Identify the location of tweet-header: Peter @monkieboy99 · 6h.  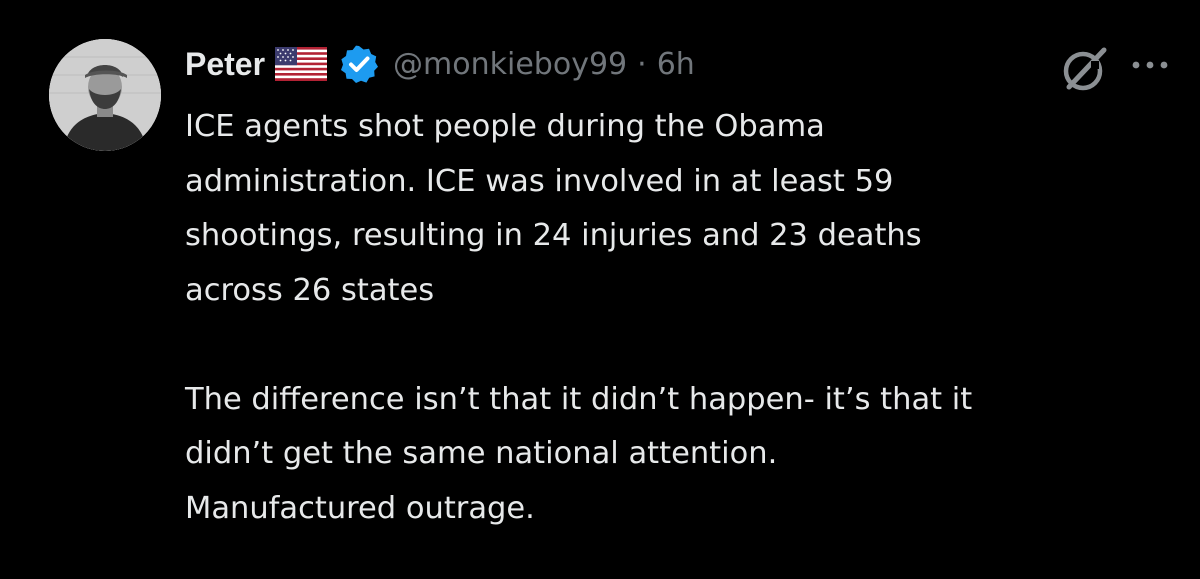
(440, 64).